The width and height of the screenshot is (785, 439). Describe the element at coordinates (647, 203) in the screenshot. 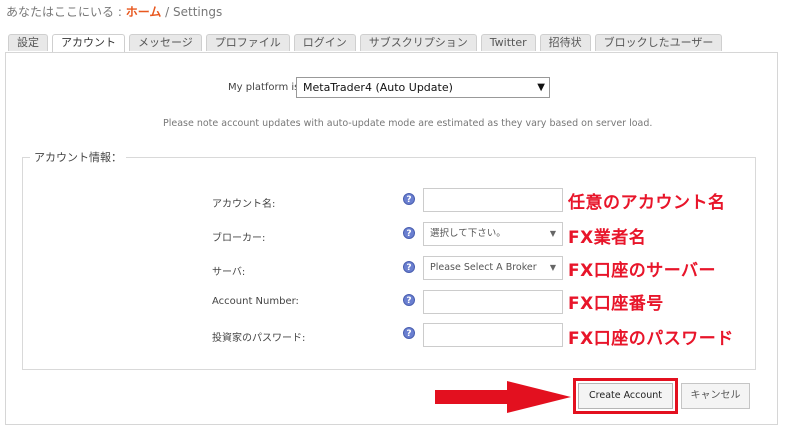

I see `annotation-account-name: 任意のアカウント名` at that location.